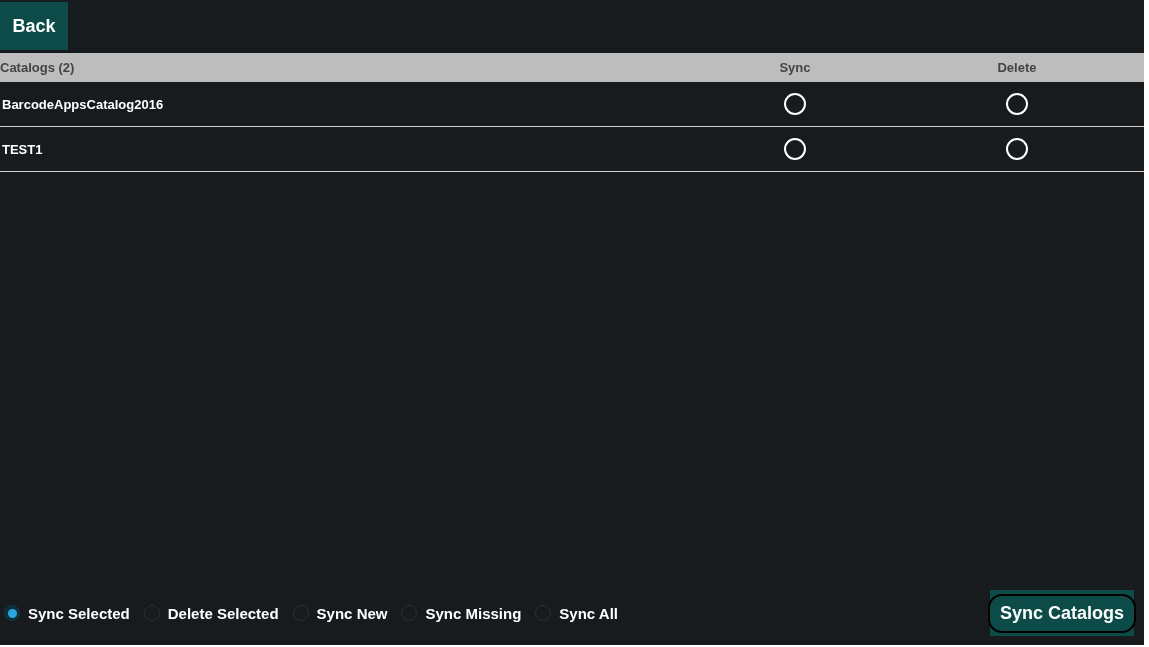  I want to click on radio-label: Sync New, so click(352, 613).